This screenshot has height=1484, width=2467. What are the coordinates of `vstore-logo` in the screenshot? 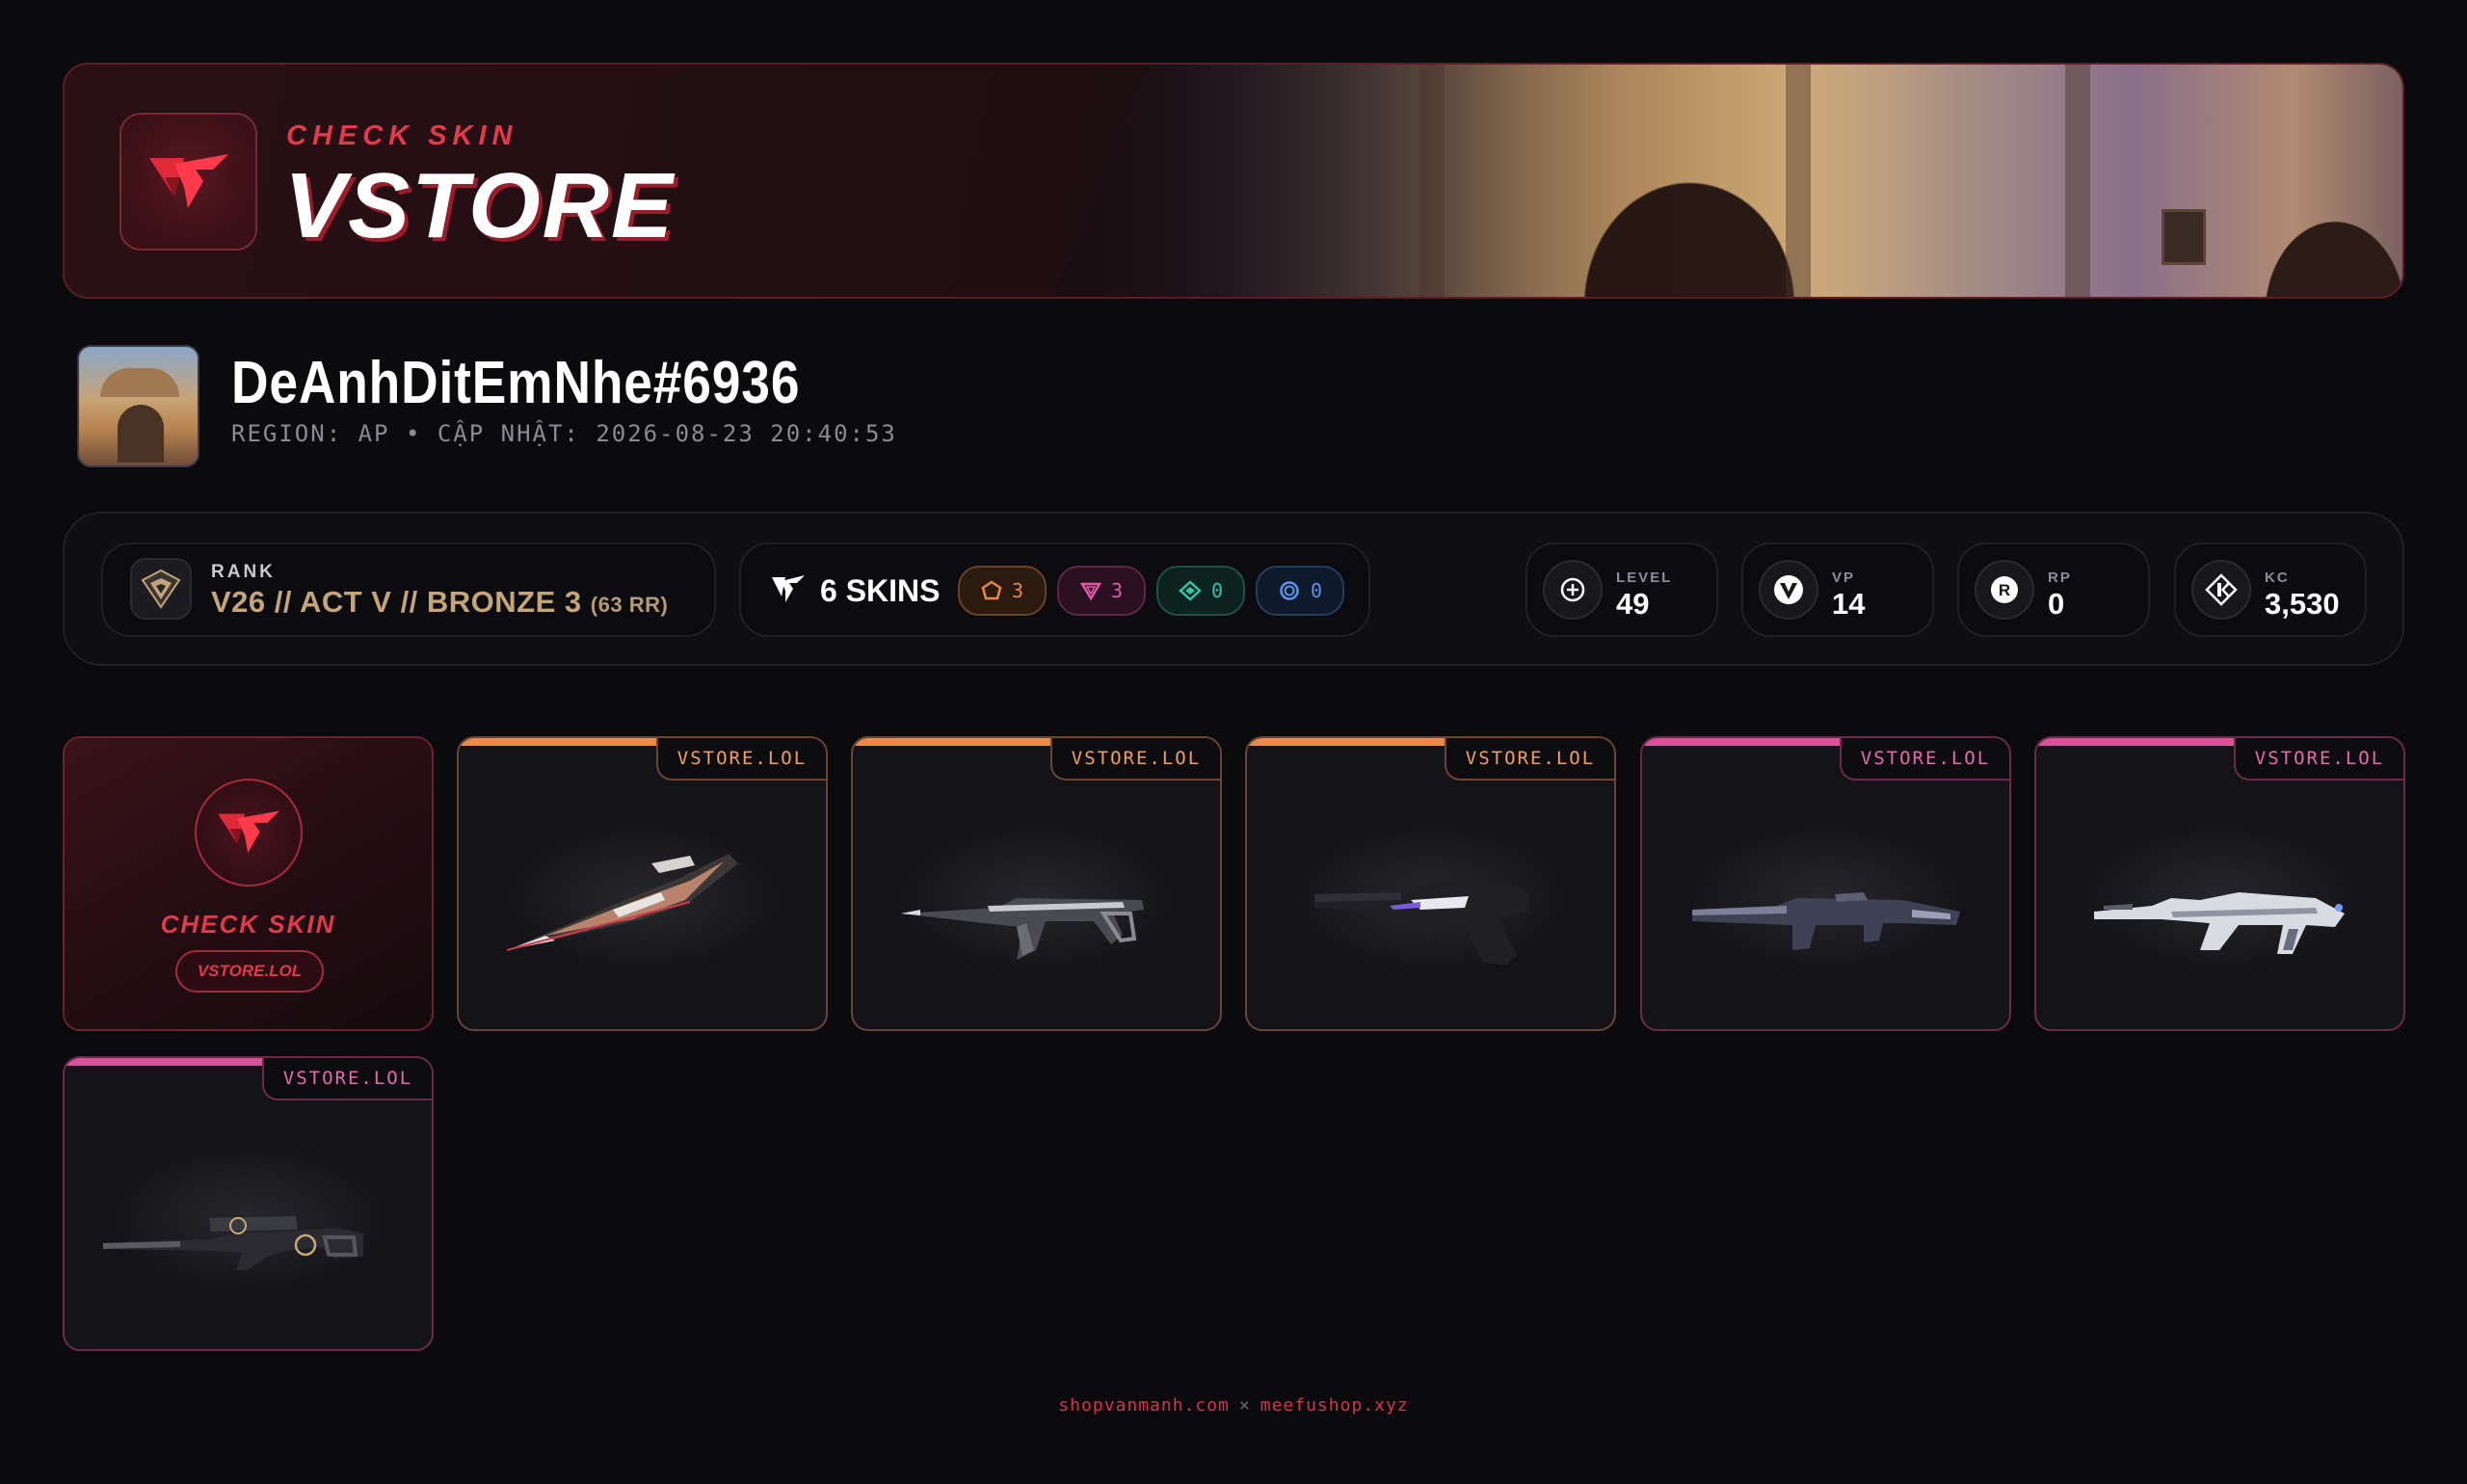 It's located at (188, 182).